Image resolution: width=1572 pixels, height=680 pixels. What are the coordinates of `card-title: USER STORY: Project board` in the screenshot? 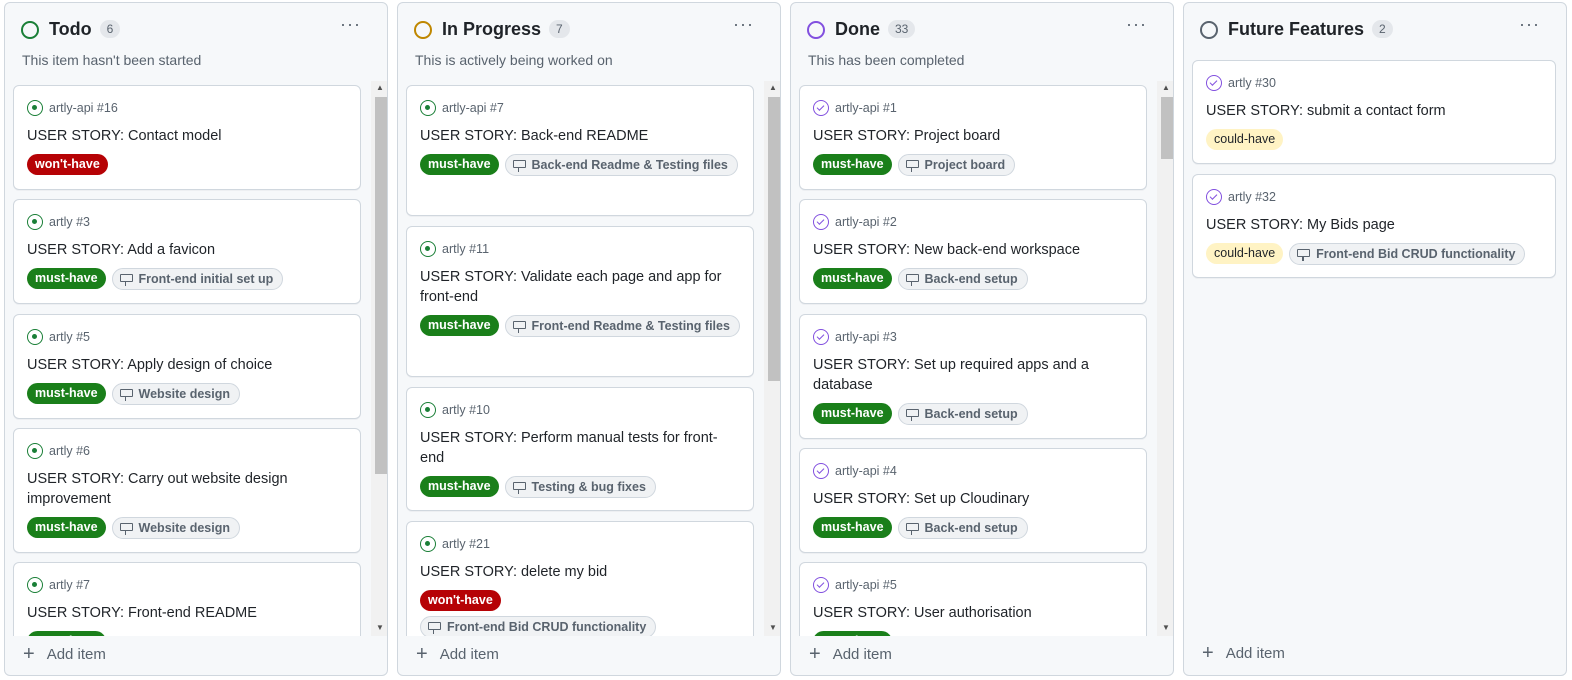 It's located at (973, 136).